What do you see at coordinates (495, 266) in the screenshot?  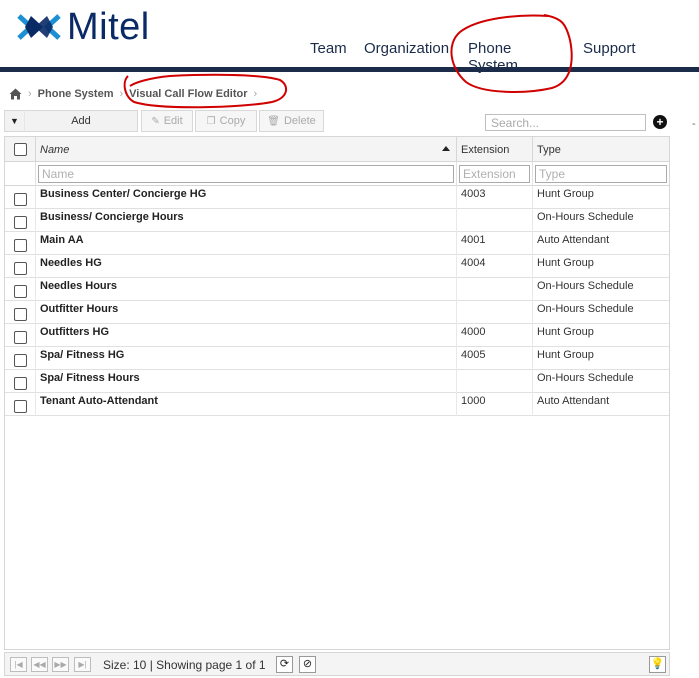 I see `row-extension: 4004` at bounding box center [495, 266].